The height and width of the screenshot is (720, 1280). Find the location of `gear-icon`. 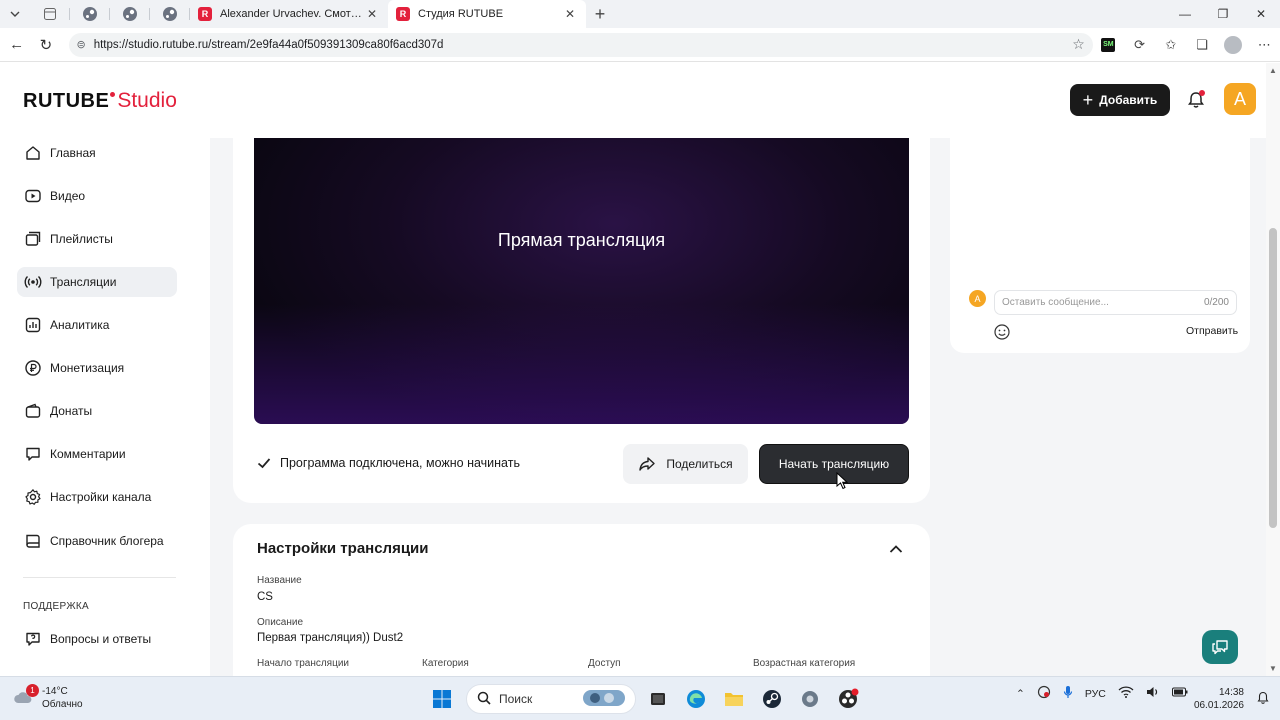

gear-icon is located at coordinates (33, 497).